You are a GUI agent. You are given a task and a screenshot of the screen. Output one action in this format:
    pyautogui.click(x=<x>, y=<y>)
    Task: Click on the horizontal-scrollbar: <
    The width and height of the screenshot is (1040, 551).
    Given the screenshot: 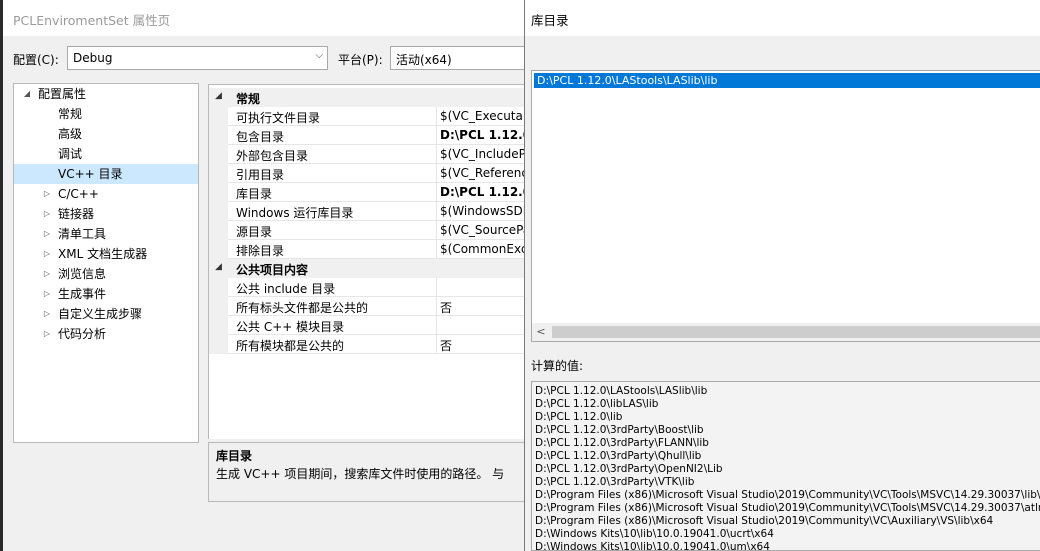 What is the action you would take?
    pyautogui.click(x=786, y=332)
    